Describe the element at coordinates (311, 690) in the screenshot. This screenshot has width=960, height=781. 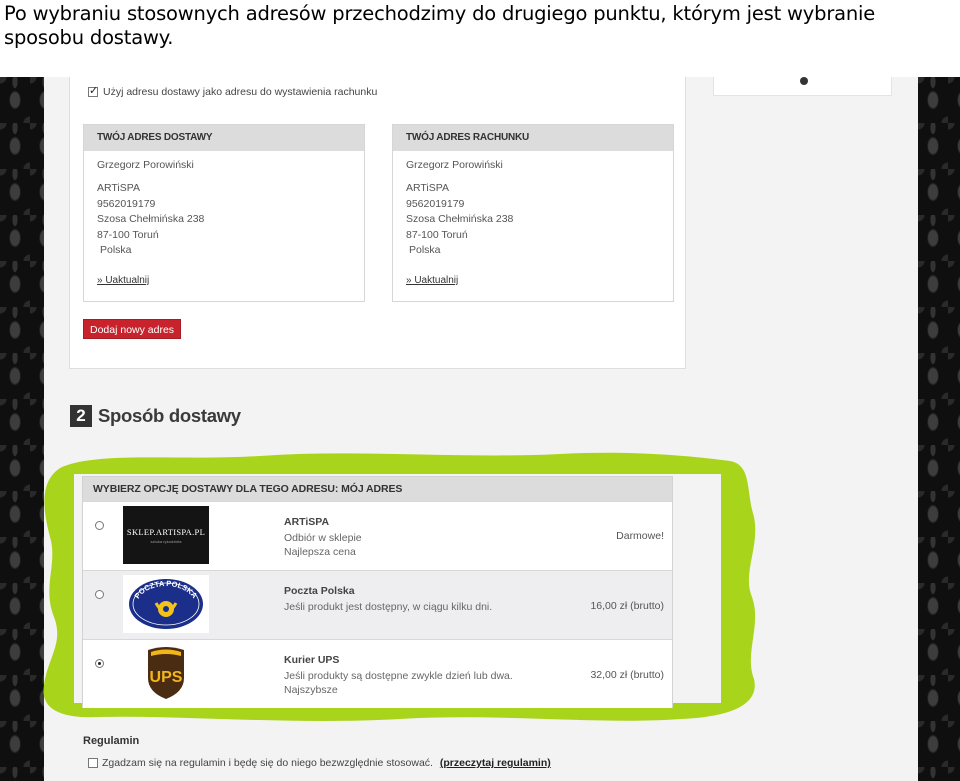
I see `option-desc-line: Najszybsze` at that location.